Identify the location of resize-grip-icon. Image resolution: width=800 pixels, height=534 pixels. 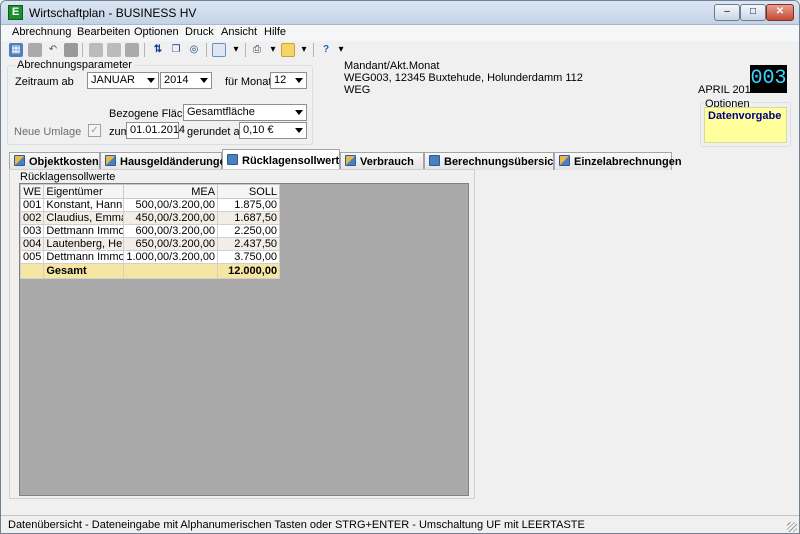
(792, 527).